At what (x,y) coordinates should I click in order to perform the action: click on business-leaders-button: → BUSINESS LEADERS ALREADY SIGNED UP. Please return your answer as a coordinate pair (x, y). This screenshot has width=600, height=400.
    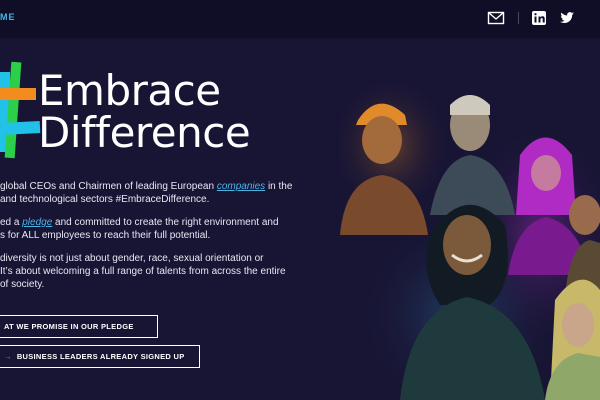
    Looking at the image, I should click on (100, 356).